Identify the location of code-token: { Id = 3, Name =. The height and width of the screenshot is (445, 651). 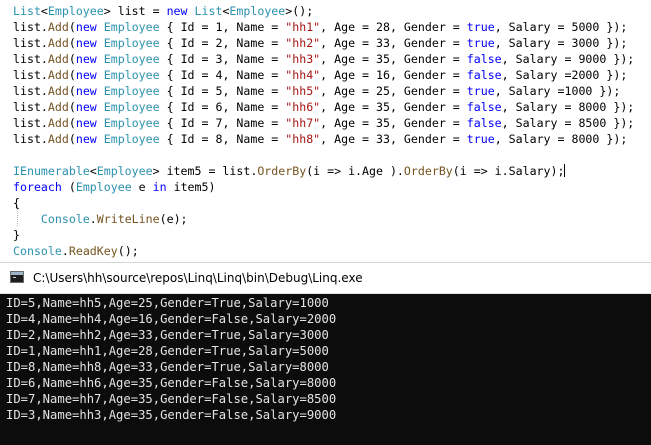
(222, 59).